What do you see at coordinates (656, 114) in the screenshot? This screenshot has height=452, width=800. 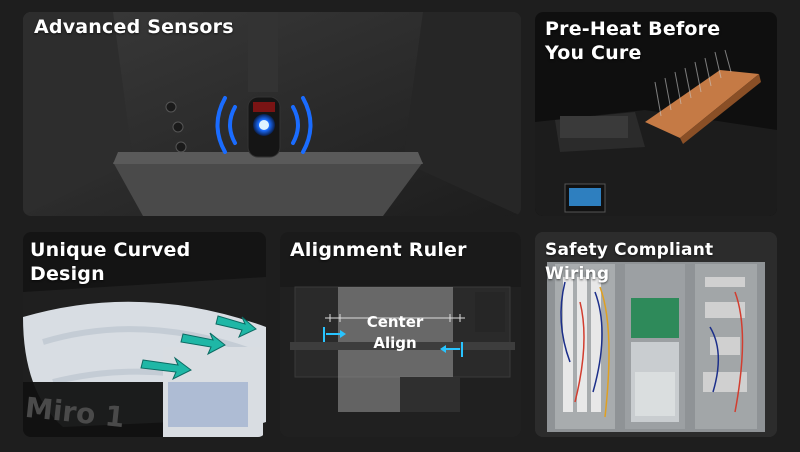 I see `pre-heat-card: Pre-Heat Before You Cure` at bounding box center [656, 114].